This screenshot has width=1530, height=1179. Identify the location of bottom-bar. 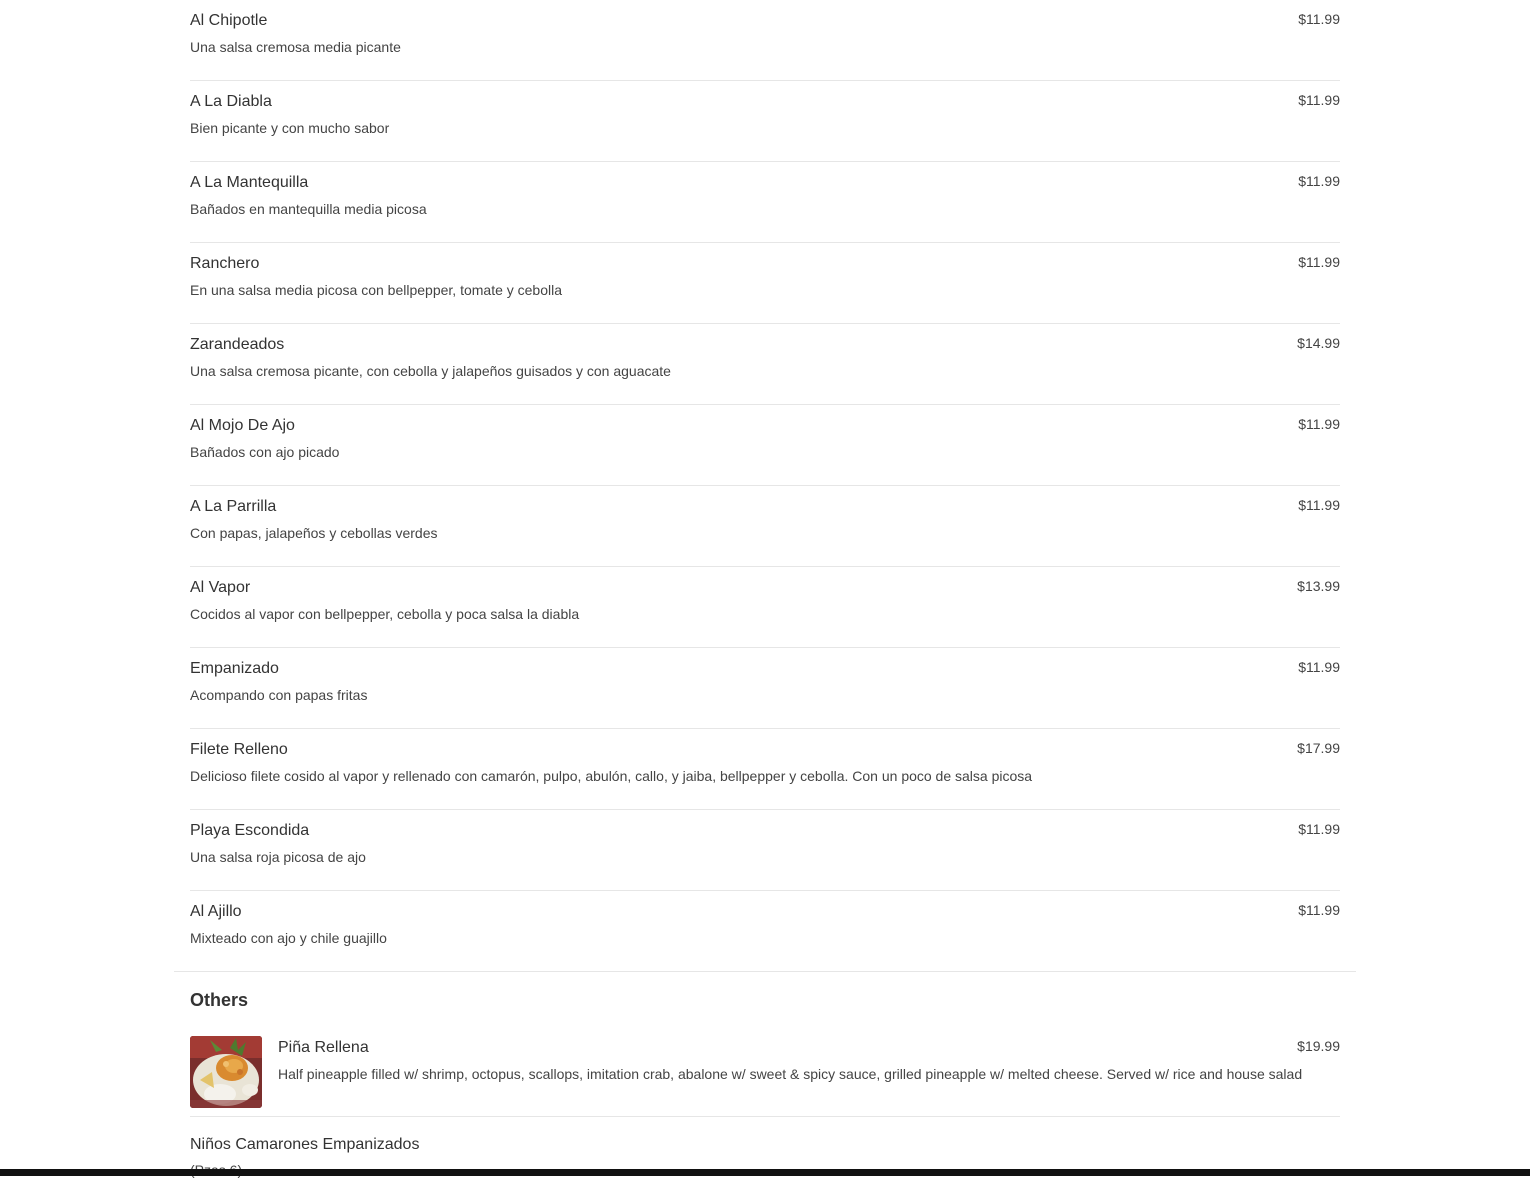
(765, 1172).